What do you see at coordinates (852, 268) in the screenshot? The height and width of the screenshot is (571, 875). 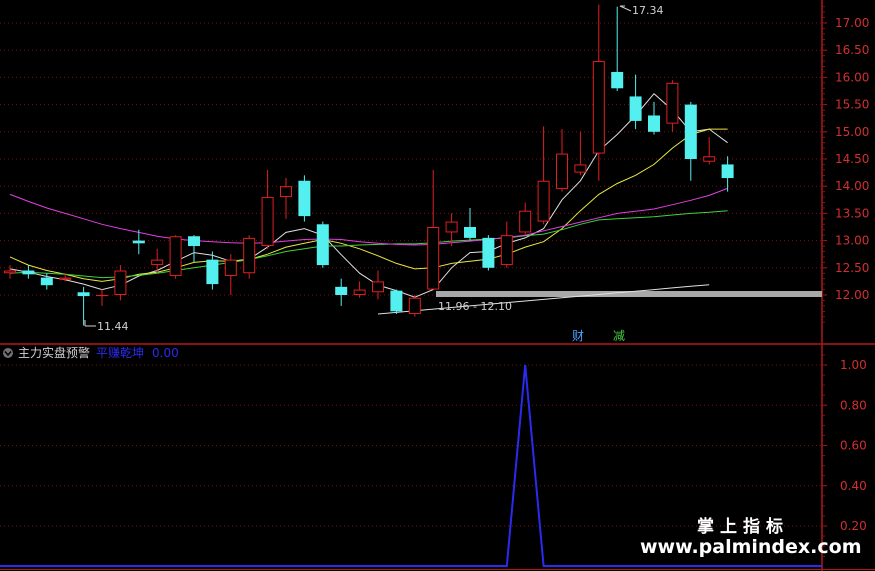 I see `price-tick-label: 12.50` at bounding box center [852, 268].